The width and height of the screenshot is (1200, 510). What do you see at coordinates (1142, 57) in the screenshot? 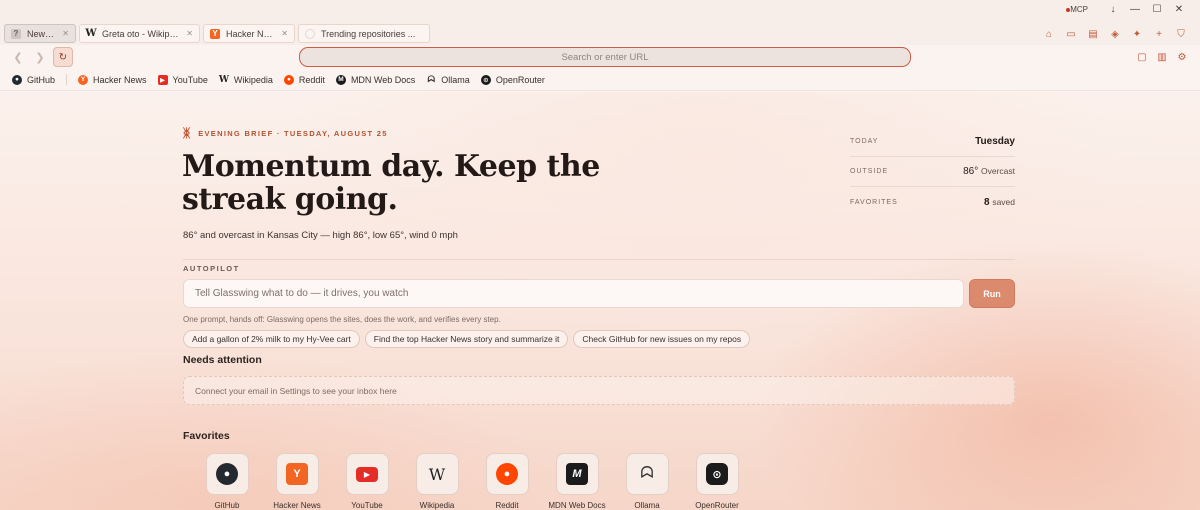
I see `bookmark-icon: ▢` at bounding box center [1142, 57].